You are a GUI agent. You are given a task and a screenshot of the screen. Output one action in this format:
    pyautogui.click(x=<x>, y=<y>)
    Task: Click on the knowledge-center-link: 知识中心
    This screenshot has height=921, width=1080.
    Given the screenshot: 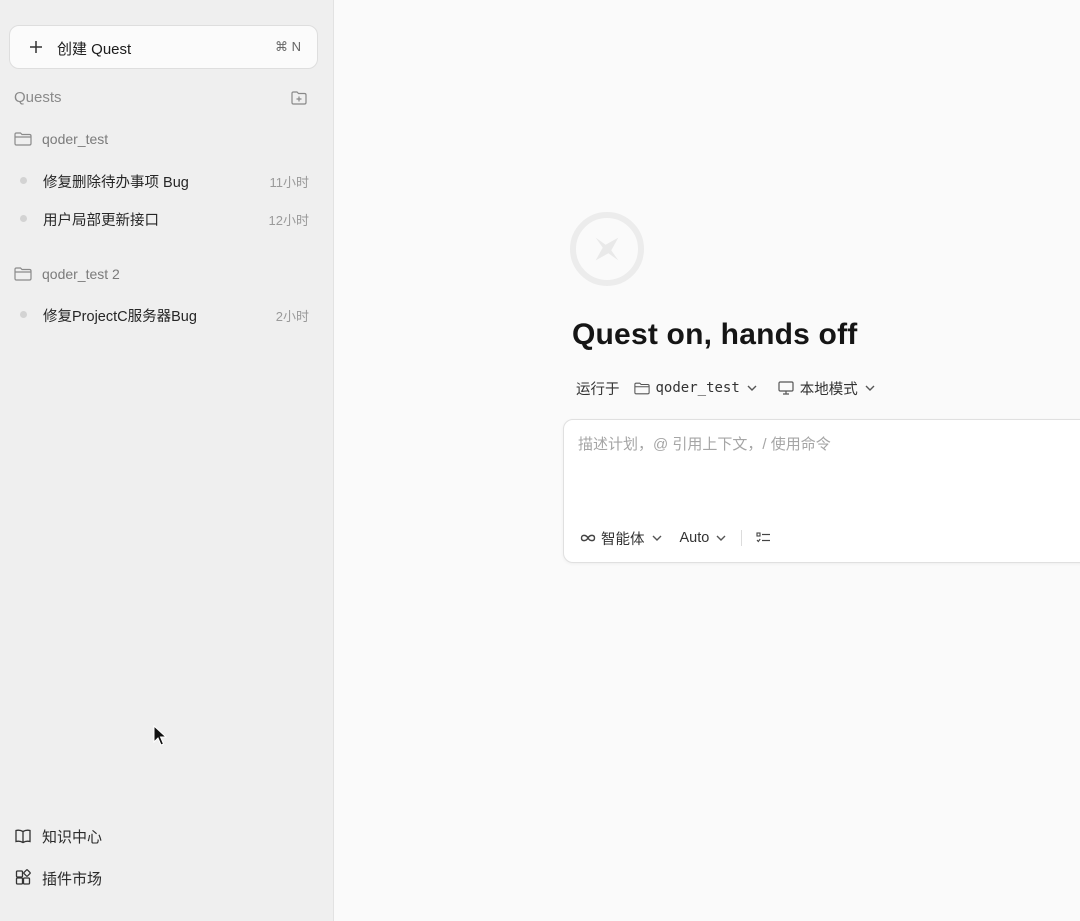 What is the action you would take?
    pyautogui.click(x=58, y=836)
    